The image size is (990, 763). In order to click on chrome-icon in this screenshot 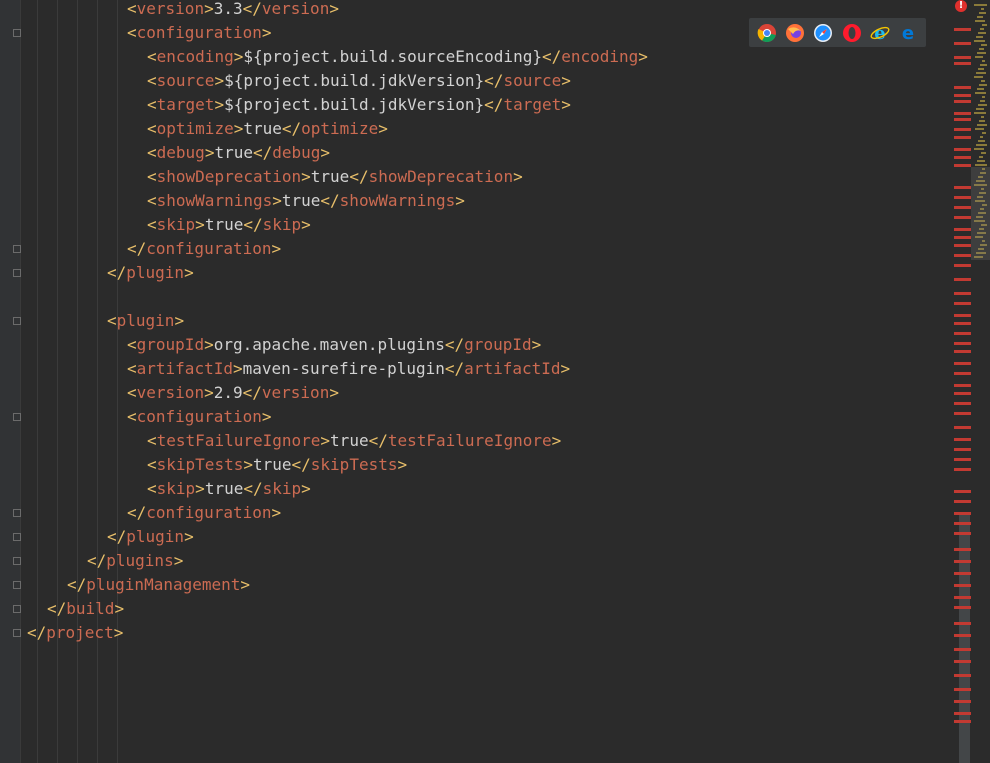, I will do `click(767, 33)`.